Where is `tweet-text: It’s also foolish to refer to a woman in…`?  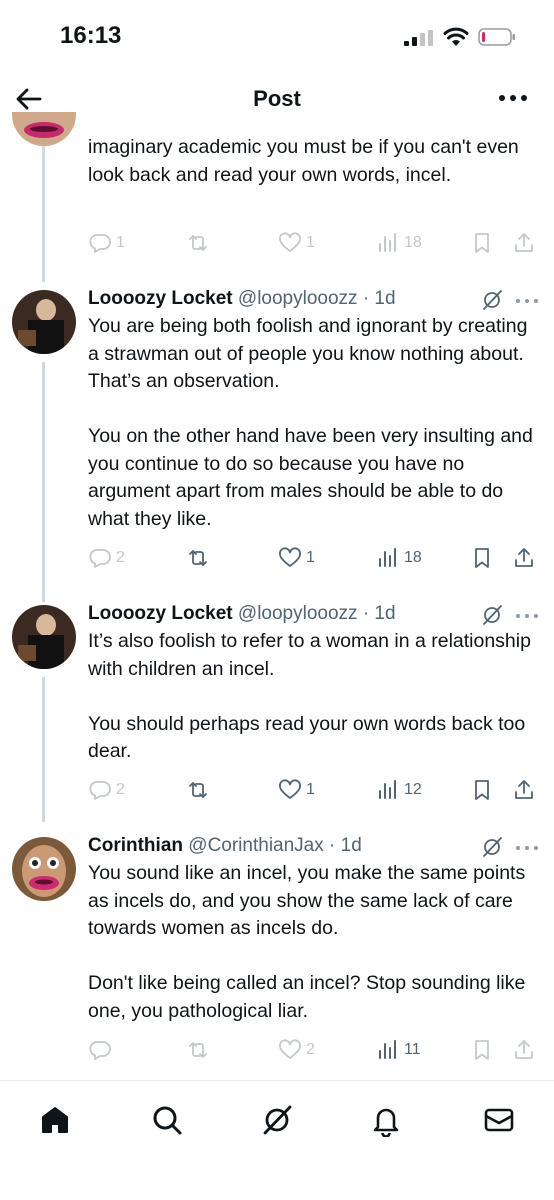 tweet-text: It’s also foolish to refer to a woman in… is located at coordinates (309, 696).